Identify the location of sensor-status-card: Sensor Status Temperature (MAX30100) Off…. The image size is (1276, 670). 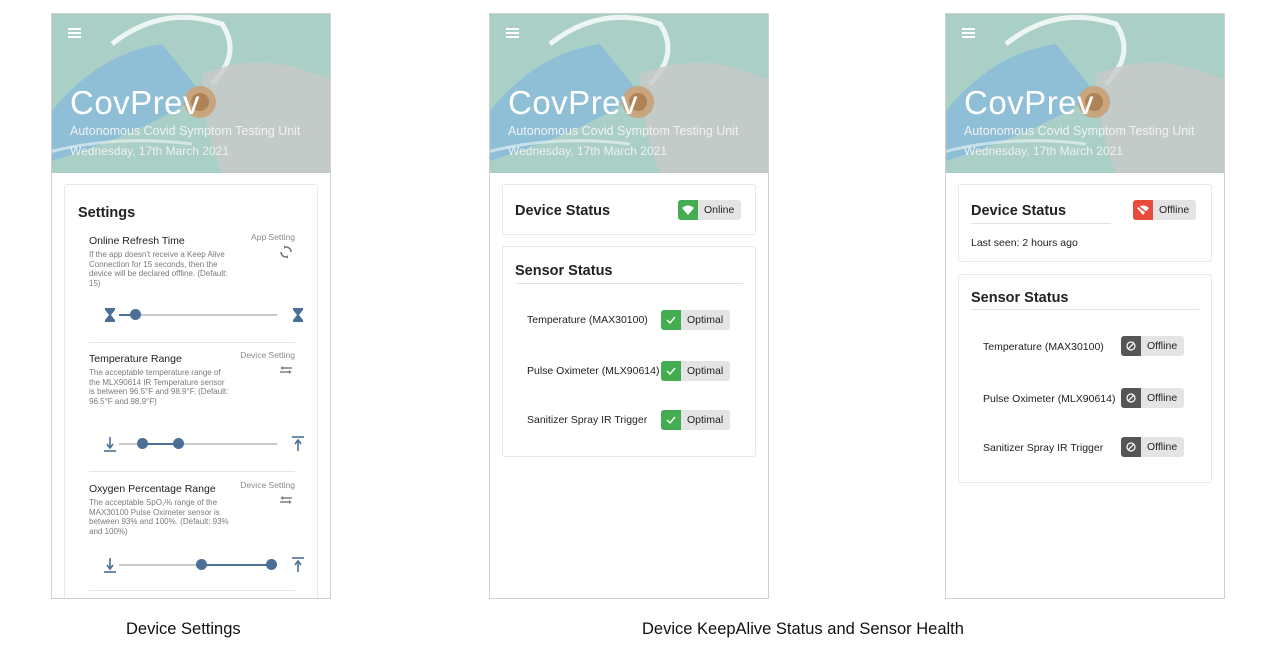
(1085, 378).